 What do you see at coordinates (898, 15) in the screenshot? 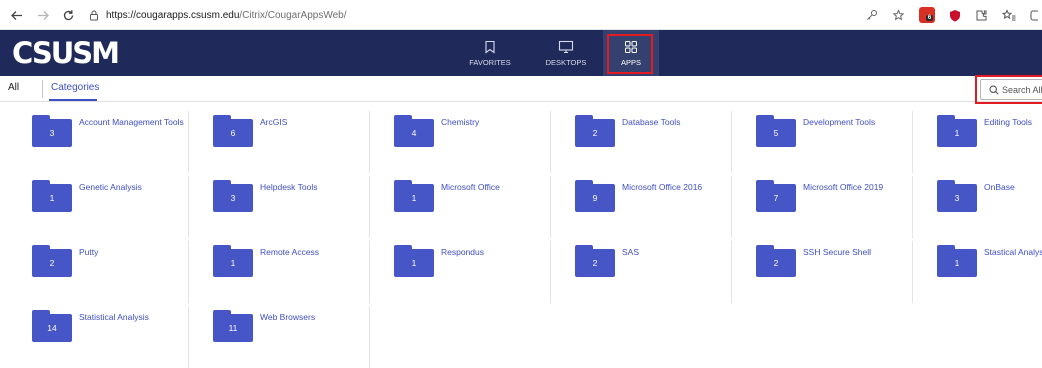
I see `favorite-star-icon` at bounding box center [898, 15].